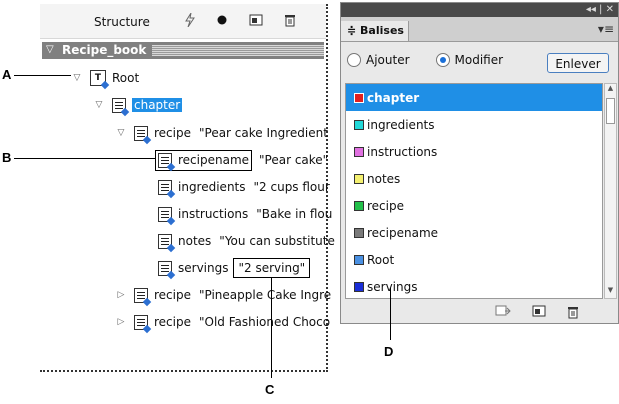 The image size is (619, 404). What do you see at coordinates (610, 90) in the screenshot?
I see `scroll-up-icon: ▲` at bounding box center [610, 90].